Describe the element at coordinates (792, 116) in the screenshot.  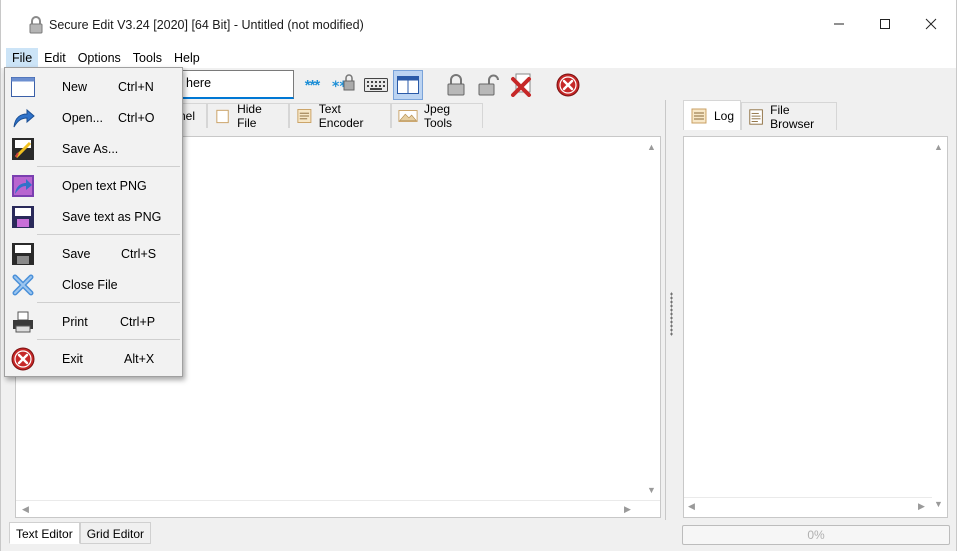
I see `tab-file-browser-label: File Browser` at that location.